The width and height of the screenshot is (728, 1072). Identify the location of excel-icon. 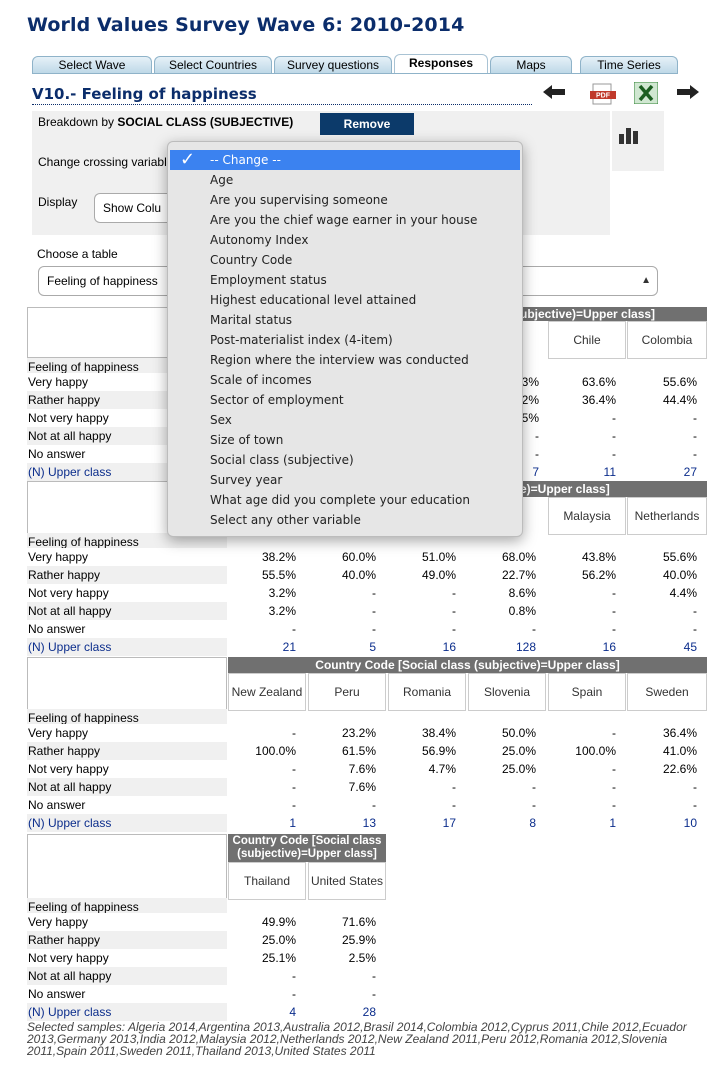
(646, 93).